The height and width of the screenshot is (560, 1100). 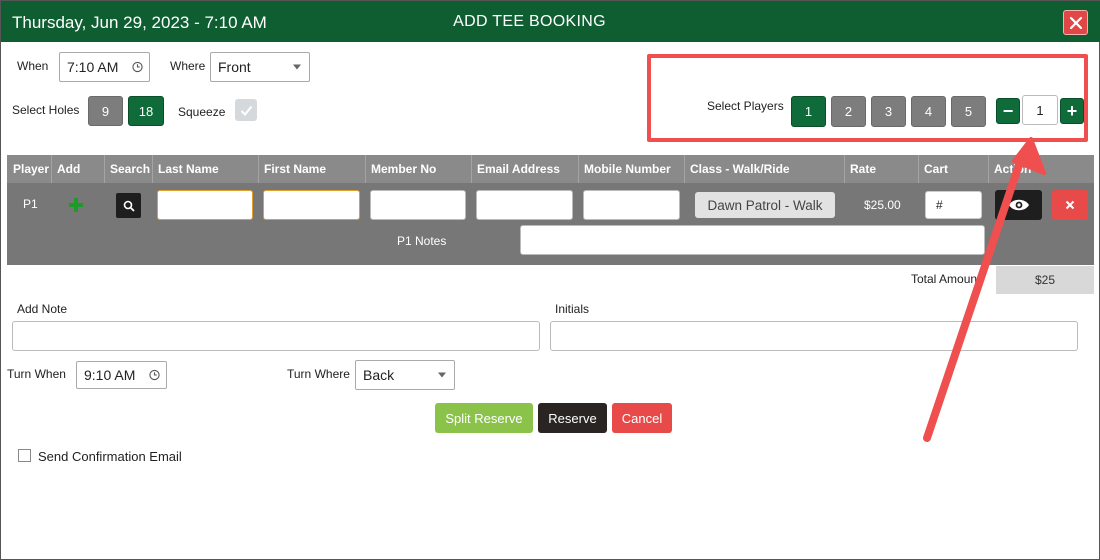 What do you see at coordinates (867, 98) in the screenshot?
I see `annotation-highlight-box` at bounding box center [867, 98].